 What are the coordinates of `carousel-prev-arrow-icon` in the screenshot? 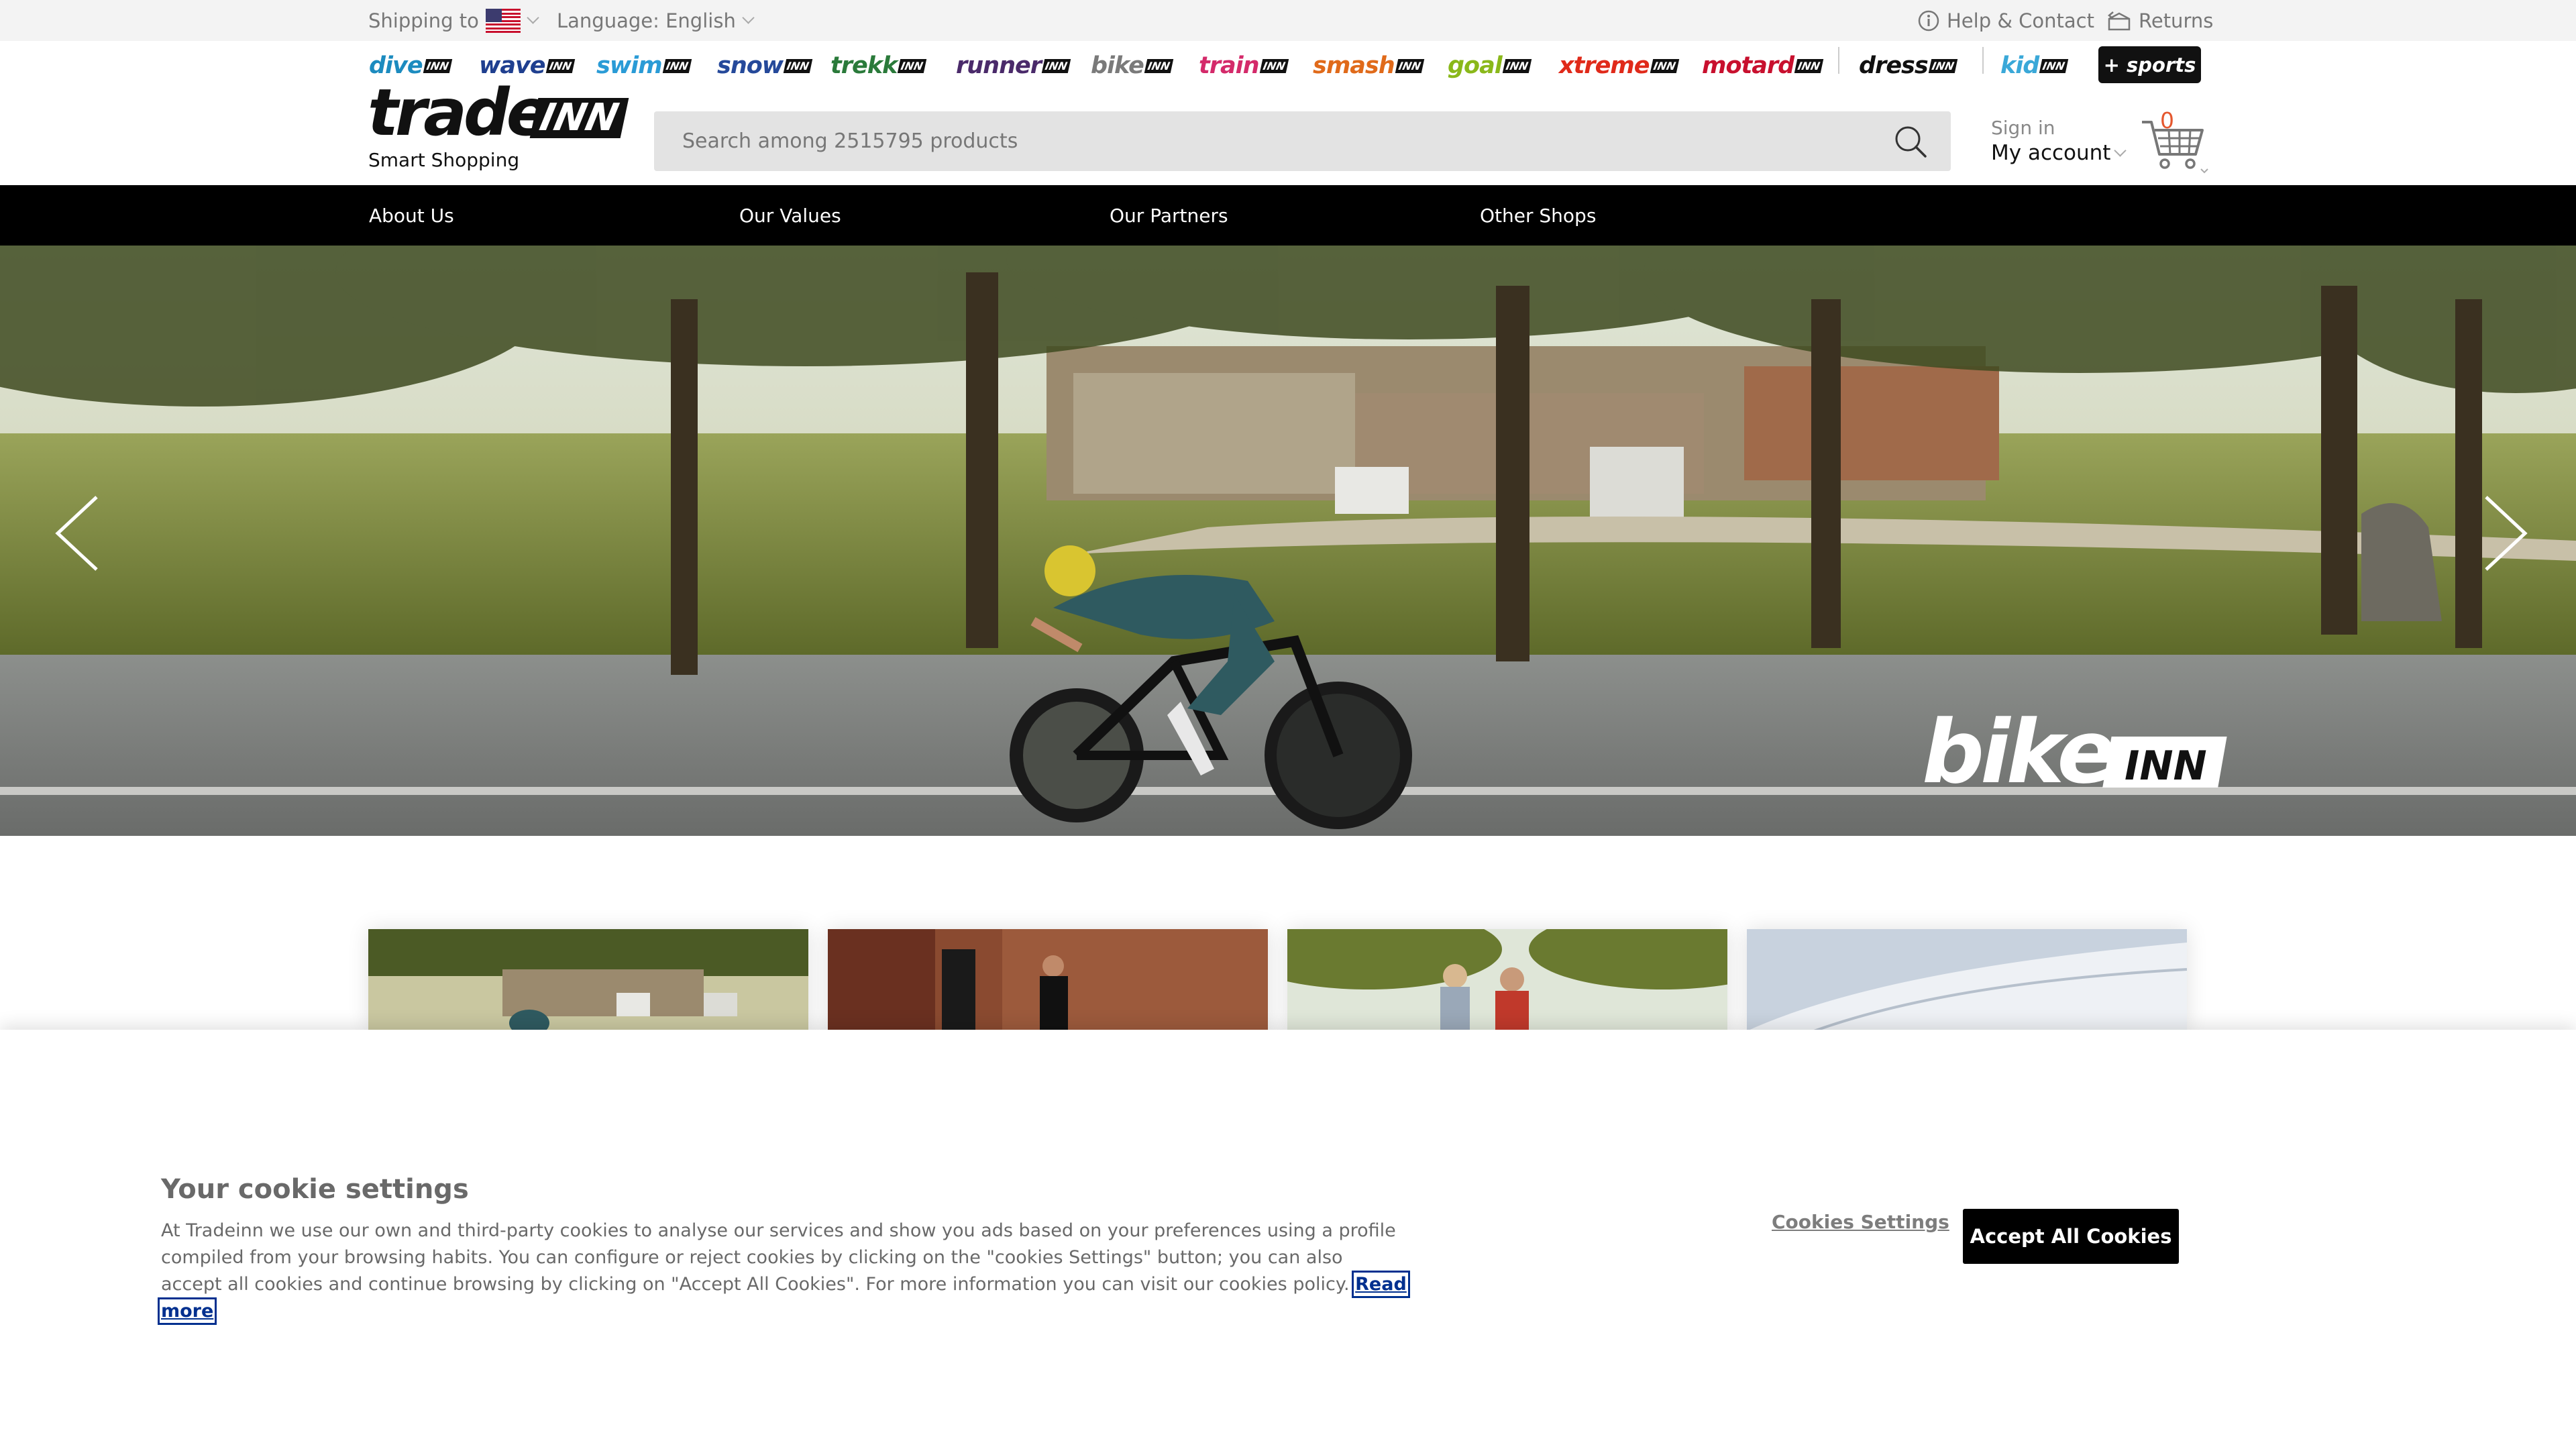 It's located at (80, 533).